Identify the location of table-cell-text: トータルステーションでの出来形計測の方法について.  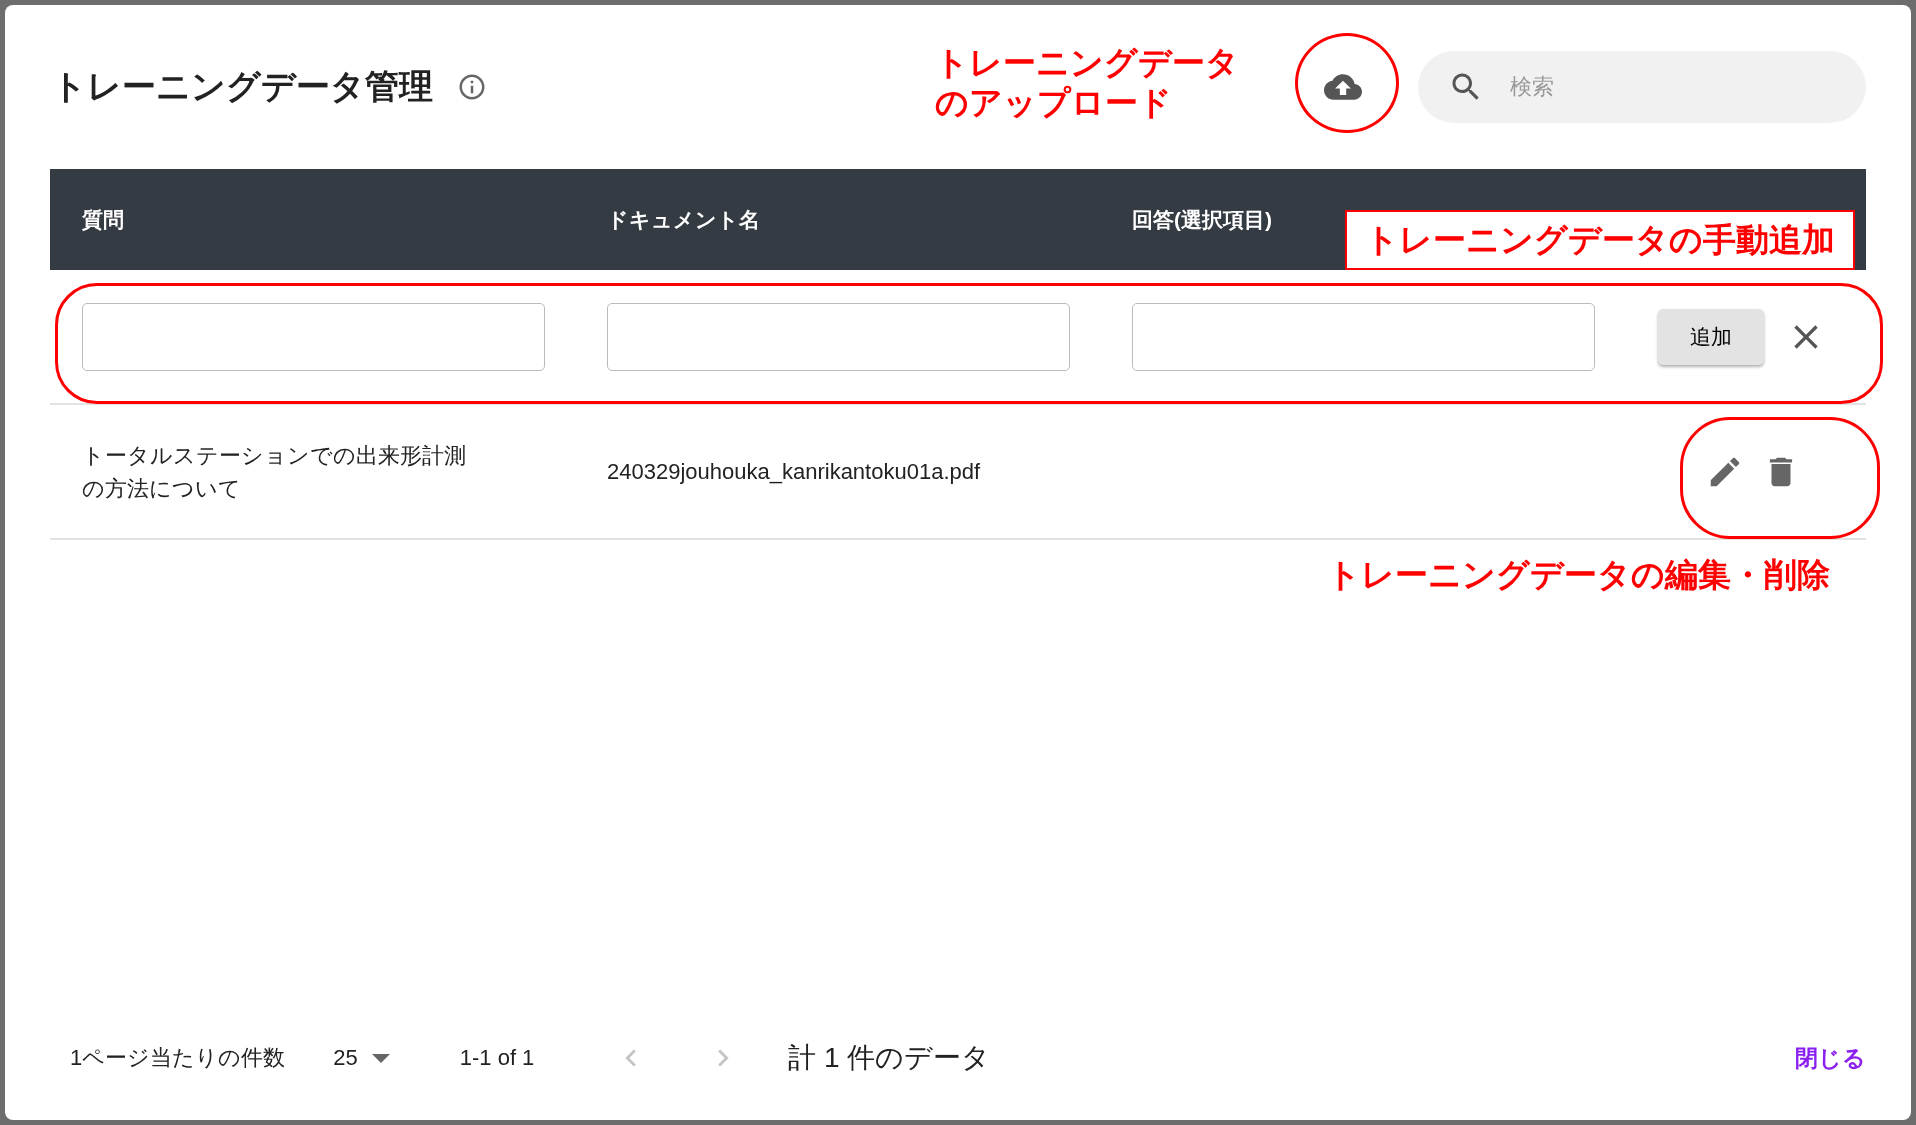
(274, 472).